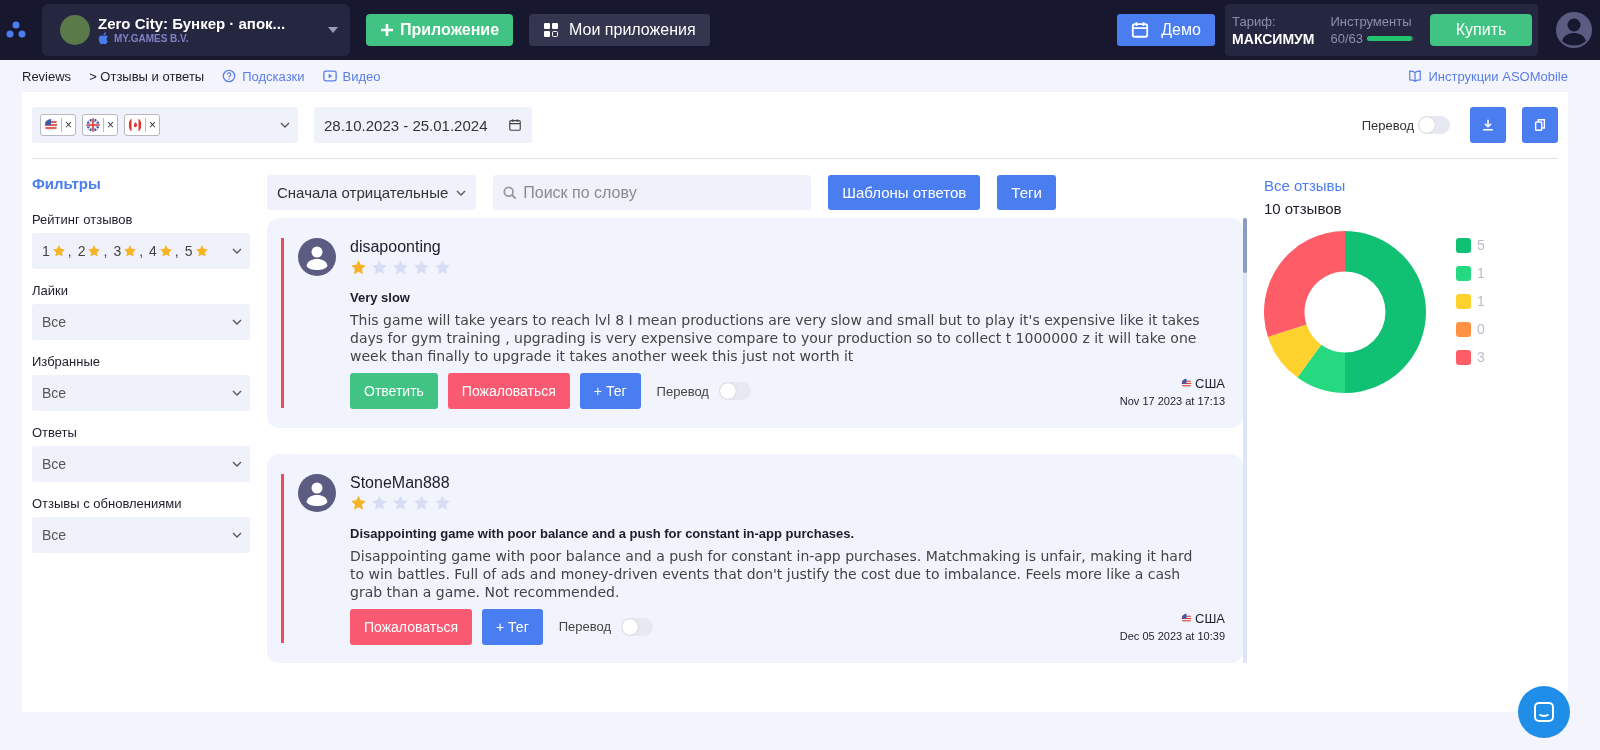 This screenshot has height=750, width=1600. I want to click on chat-button, so click(1544, 712).